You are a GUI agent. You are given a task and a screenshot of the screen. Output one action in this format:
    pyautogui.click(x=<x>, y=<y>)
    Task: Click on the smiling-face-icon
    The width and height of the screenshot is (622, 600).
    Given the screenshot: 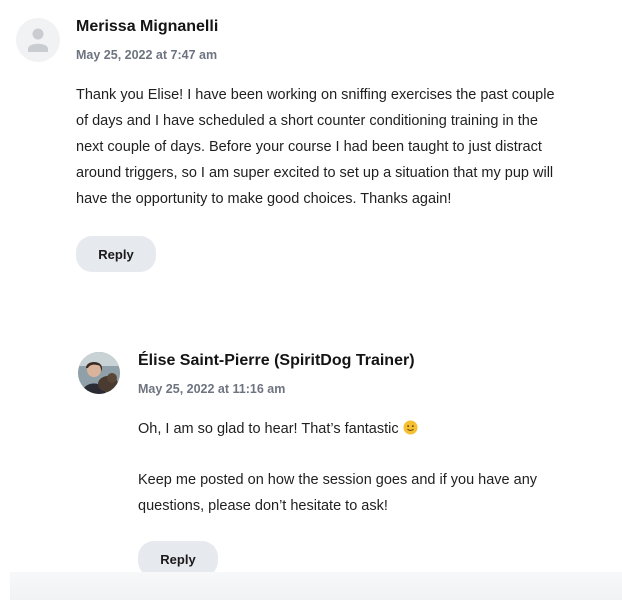 What is the action you would take?
    pyautogui.click(x=410, y=431)
    